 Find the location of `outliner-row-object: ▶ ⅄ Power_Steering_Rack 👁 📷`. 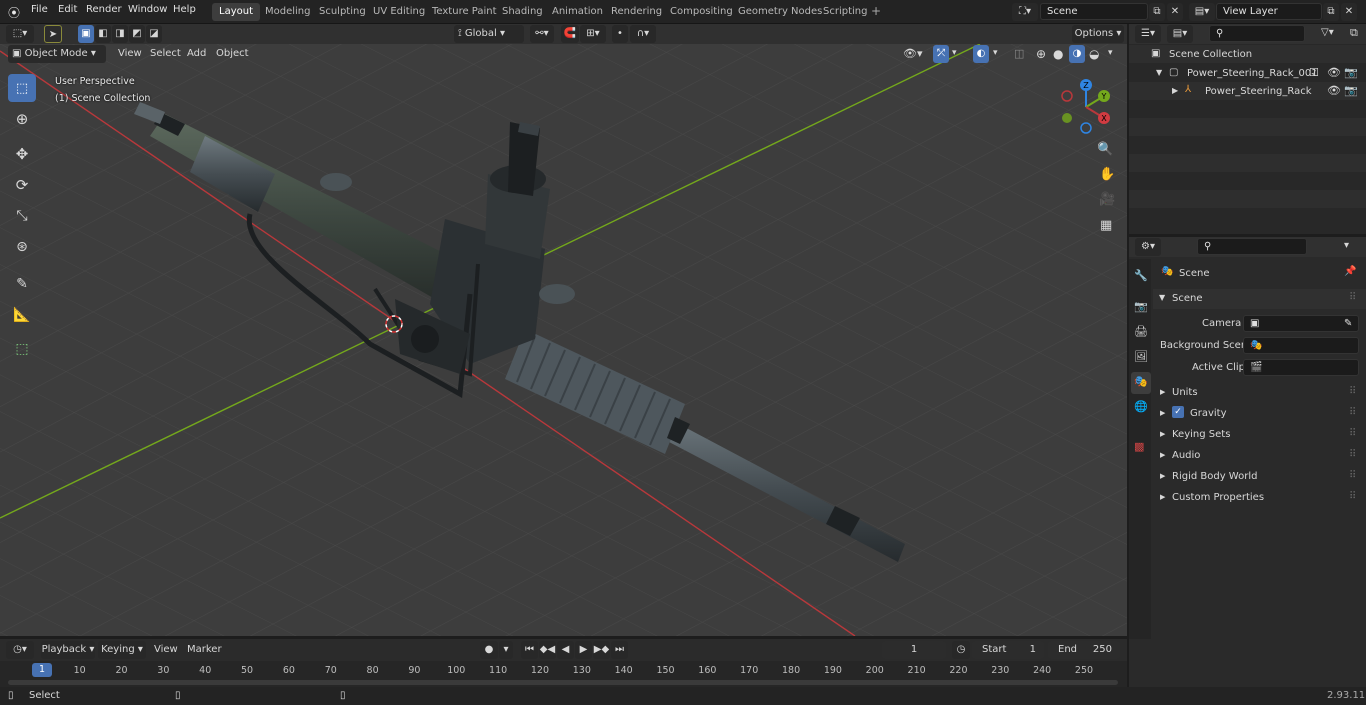

outliner-row-object: ▶ ⅄ Power_Steering_Rack 👁 📷 is located at coordinates (1247, 91).